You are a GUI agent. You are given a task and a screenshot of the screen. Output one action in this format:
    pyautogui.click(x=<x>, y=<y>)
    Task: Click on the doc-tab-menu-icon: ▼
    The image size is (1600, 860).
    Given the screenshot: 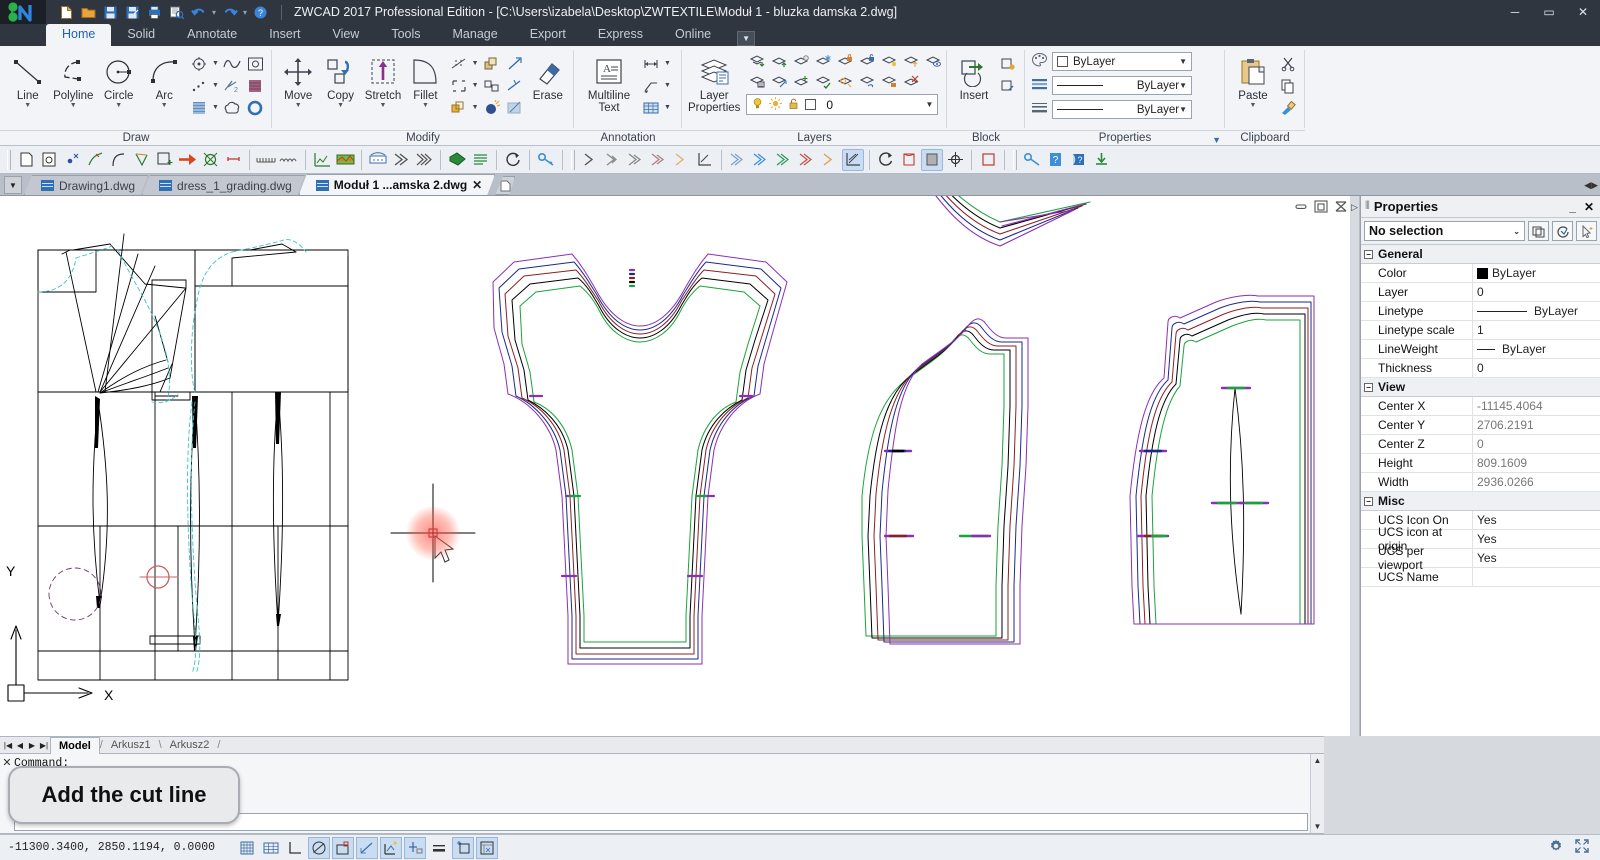 What is the action you would take?
    pyautogui.click(x=13, y=185)
    